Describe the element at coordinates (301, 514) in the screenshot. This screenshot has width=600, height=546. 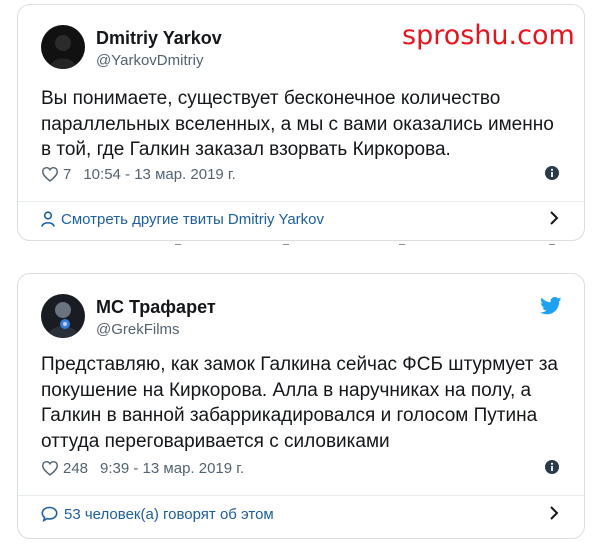
I see `conversation-link: 53 человек(а) говорят об этом` at that location.